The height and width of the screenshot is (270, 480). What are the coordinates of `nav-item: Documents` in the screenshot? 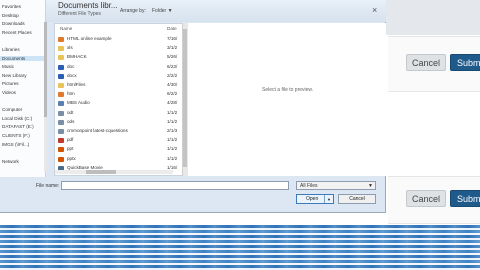 It's located at (22, 58).